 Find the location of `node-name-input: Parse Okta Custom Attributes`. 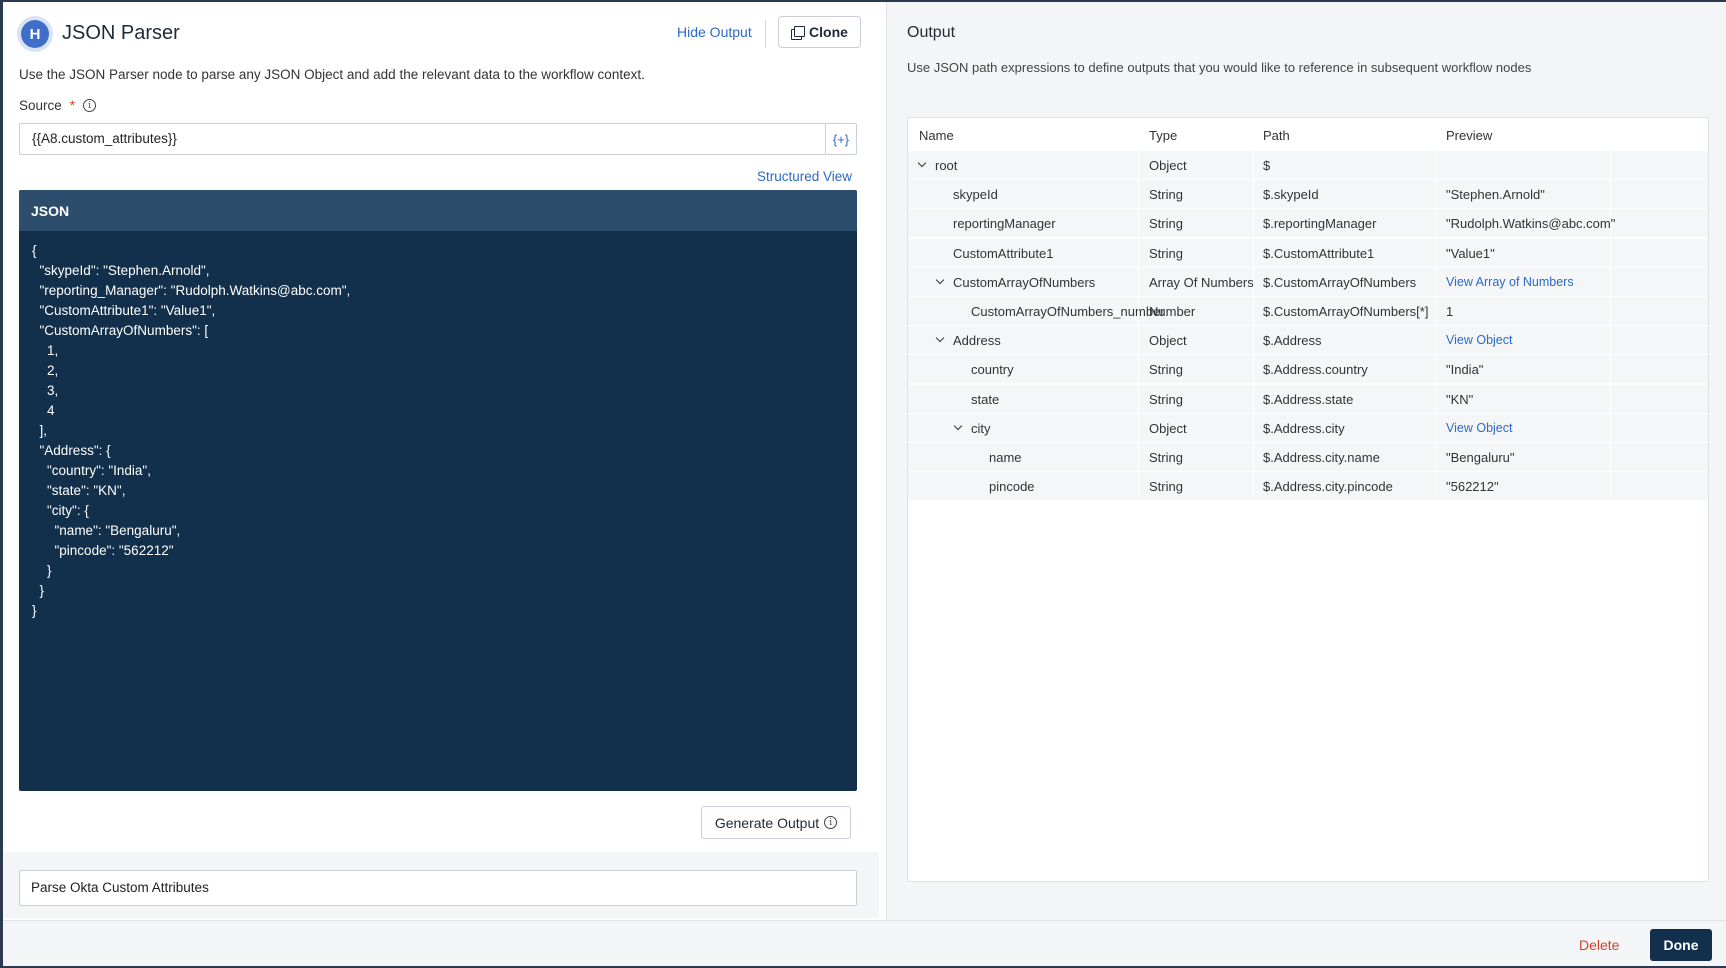

node-name-input: Parse Okta Custom Attributes is located at coordinates (438, 888).